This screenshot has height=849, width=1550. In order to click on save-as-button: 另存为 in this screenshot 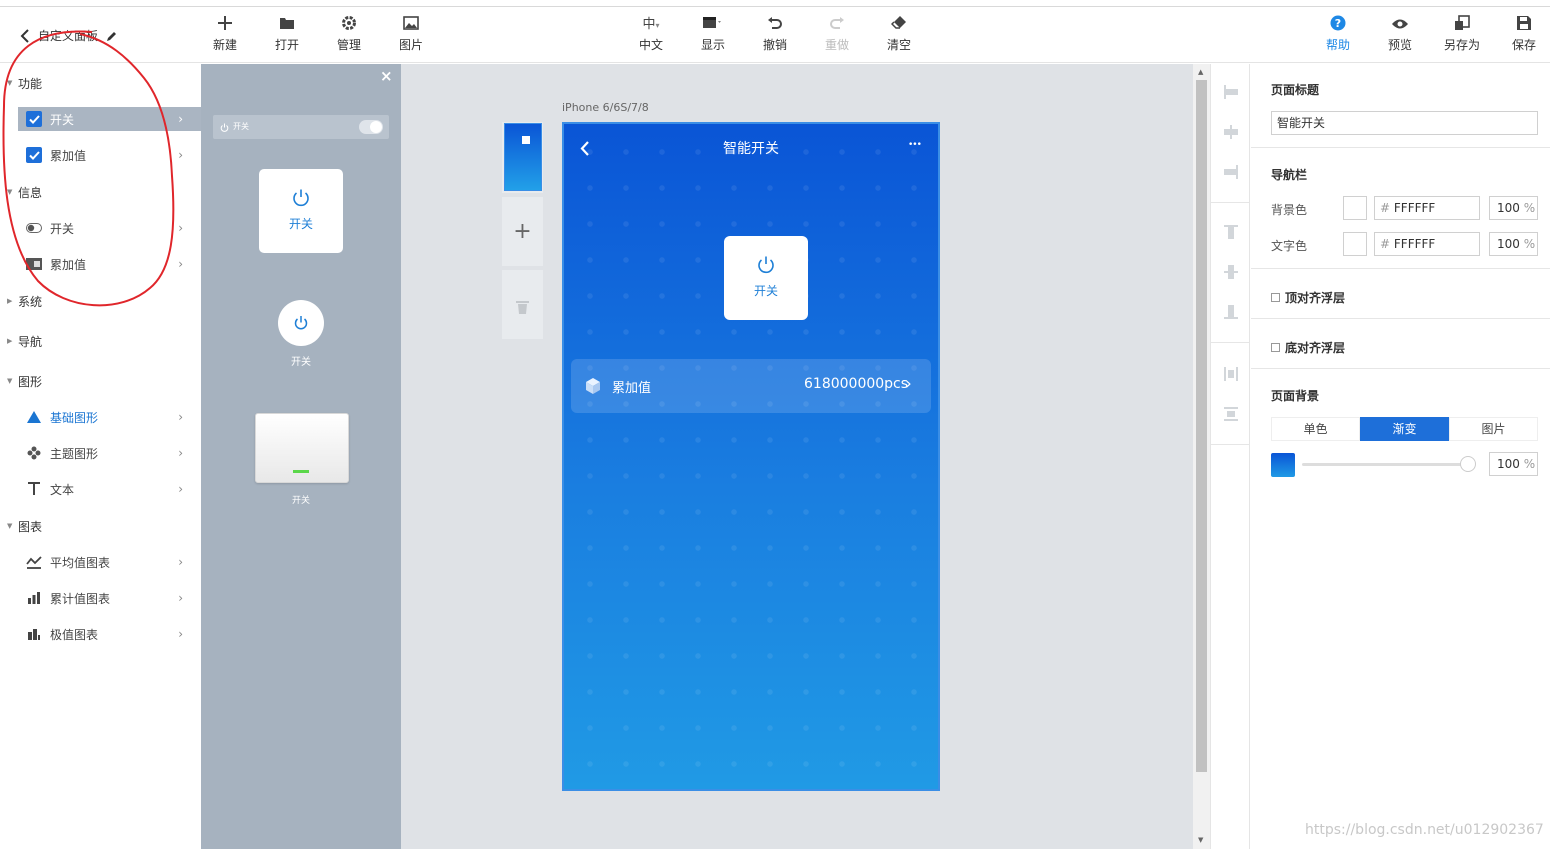, I will do `click(1462, 34)`.